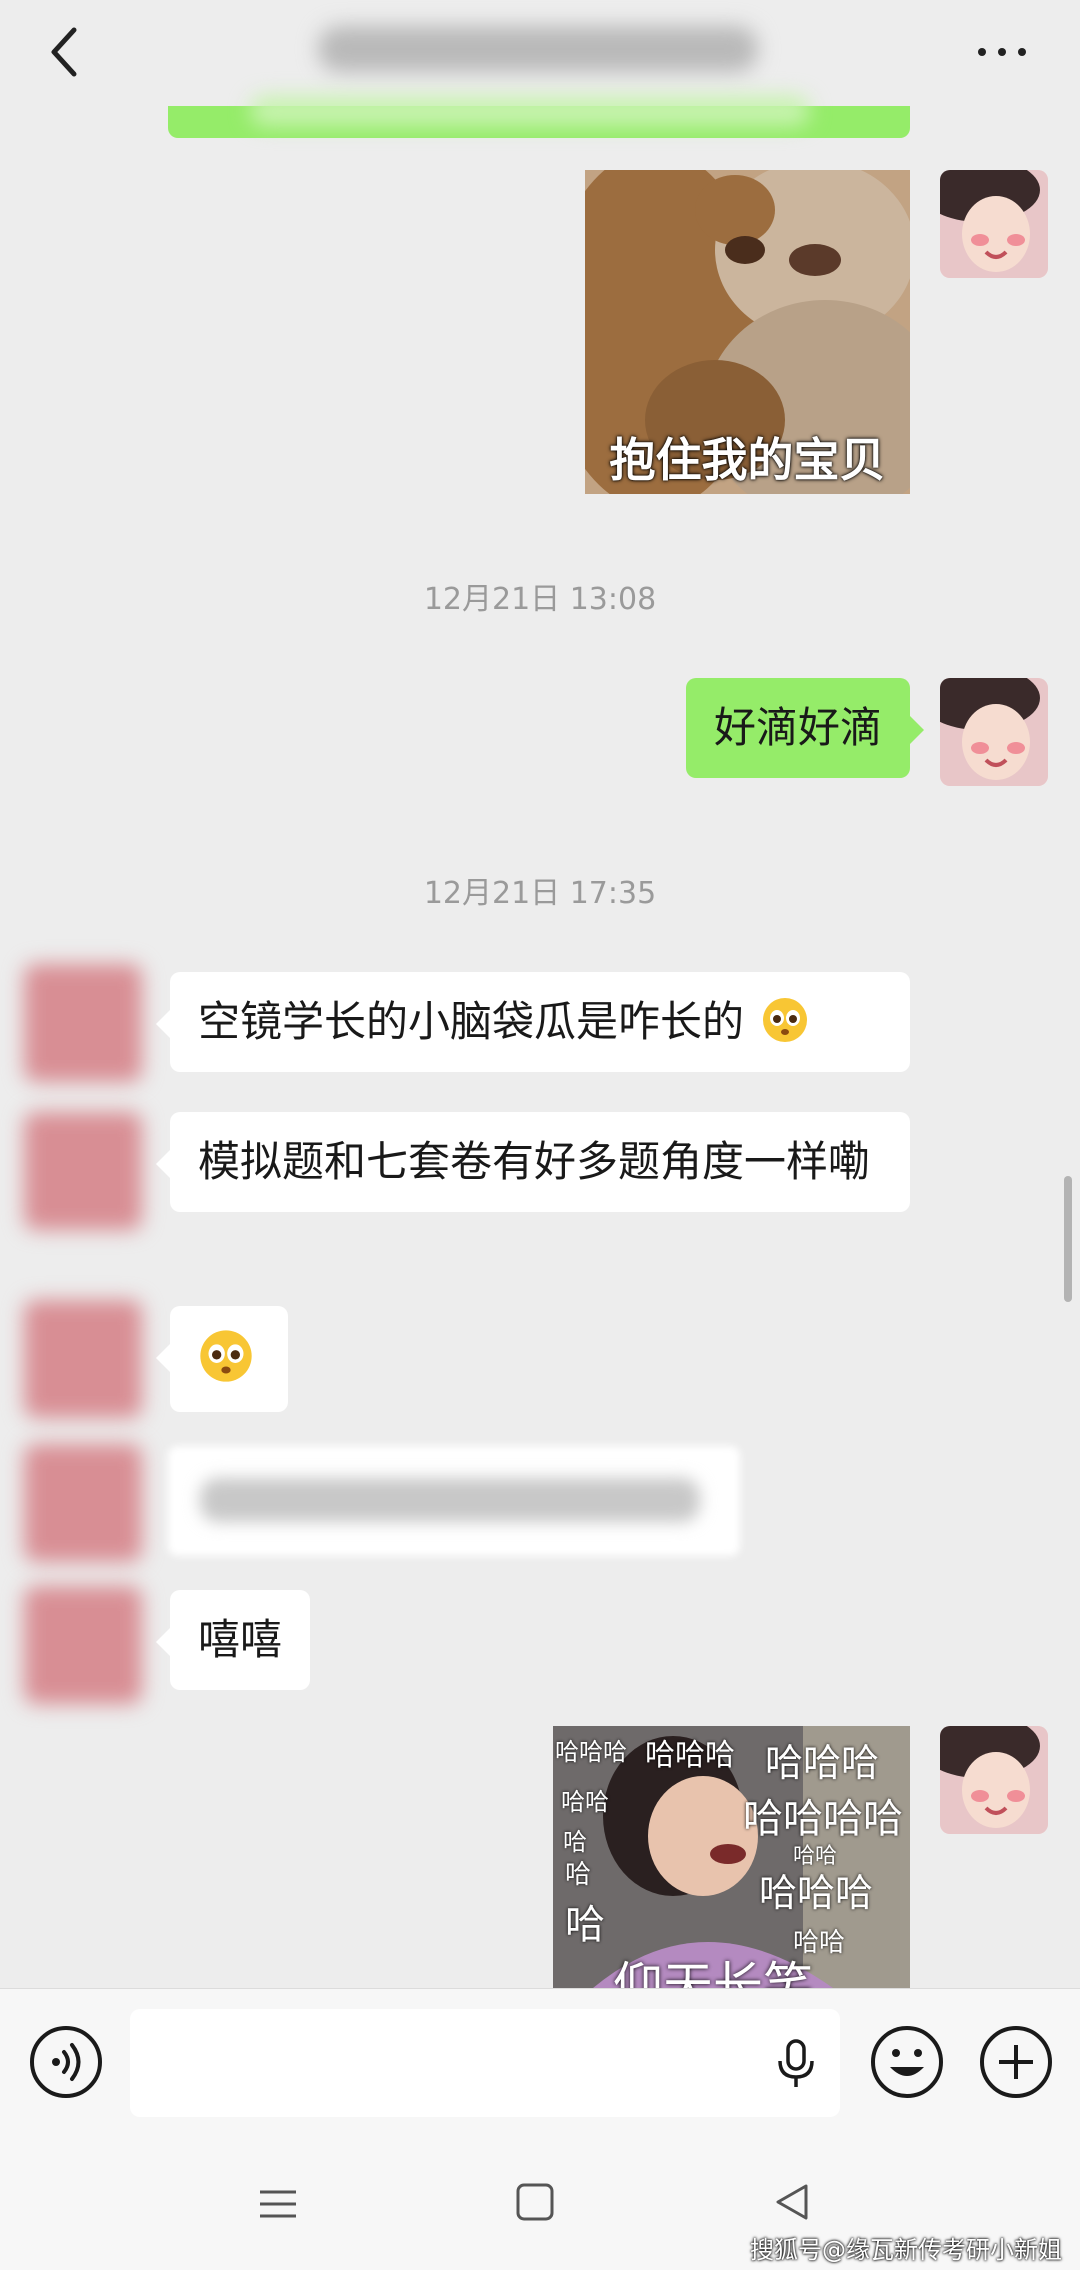 The image size is (1080, 2270). What do you see at coordinates (906, 2250) in the screenshot?
I see `watermark: 搜狐号@缘瓦新传考研小新姐` at bounding box center [906, 2250].